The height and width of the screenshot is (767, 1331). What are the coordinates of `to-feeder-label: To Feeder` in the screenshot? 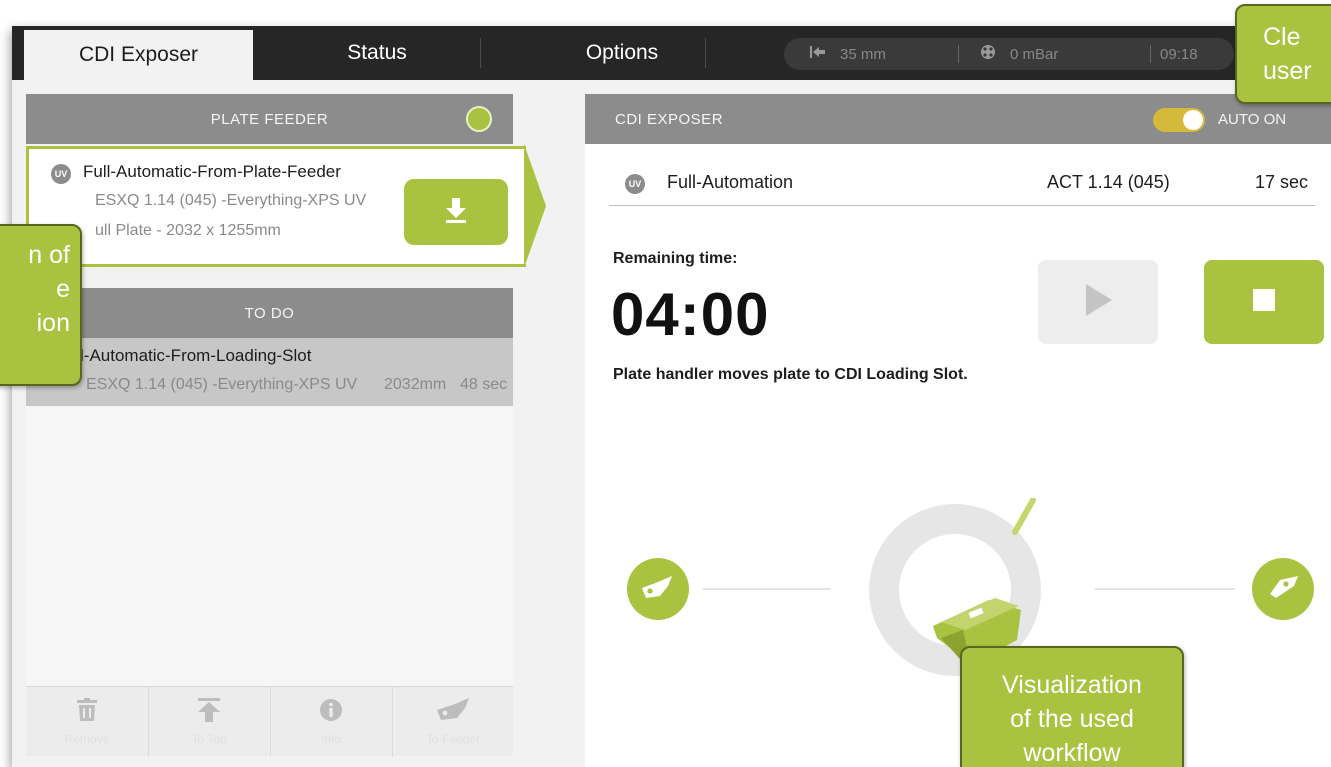 It's located at (453, 739).